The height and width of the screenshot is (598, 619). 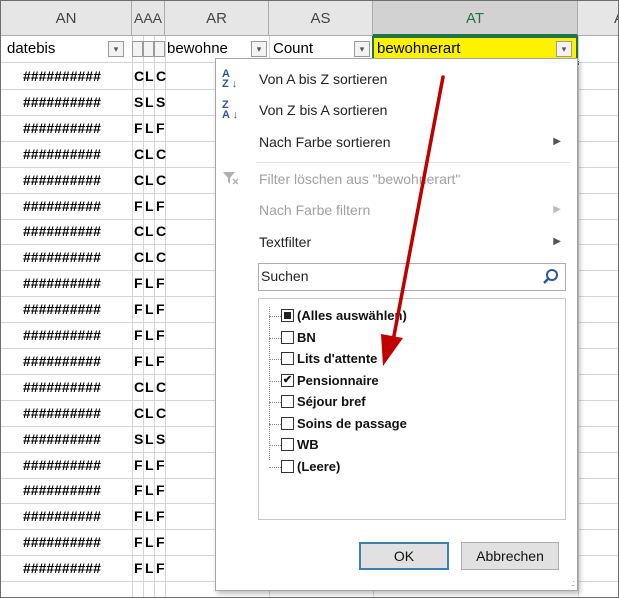 I want to click on filter-list-item: Lits d'attente, so click(x=323, y=358).